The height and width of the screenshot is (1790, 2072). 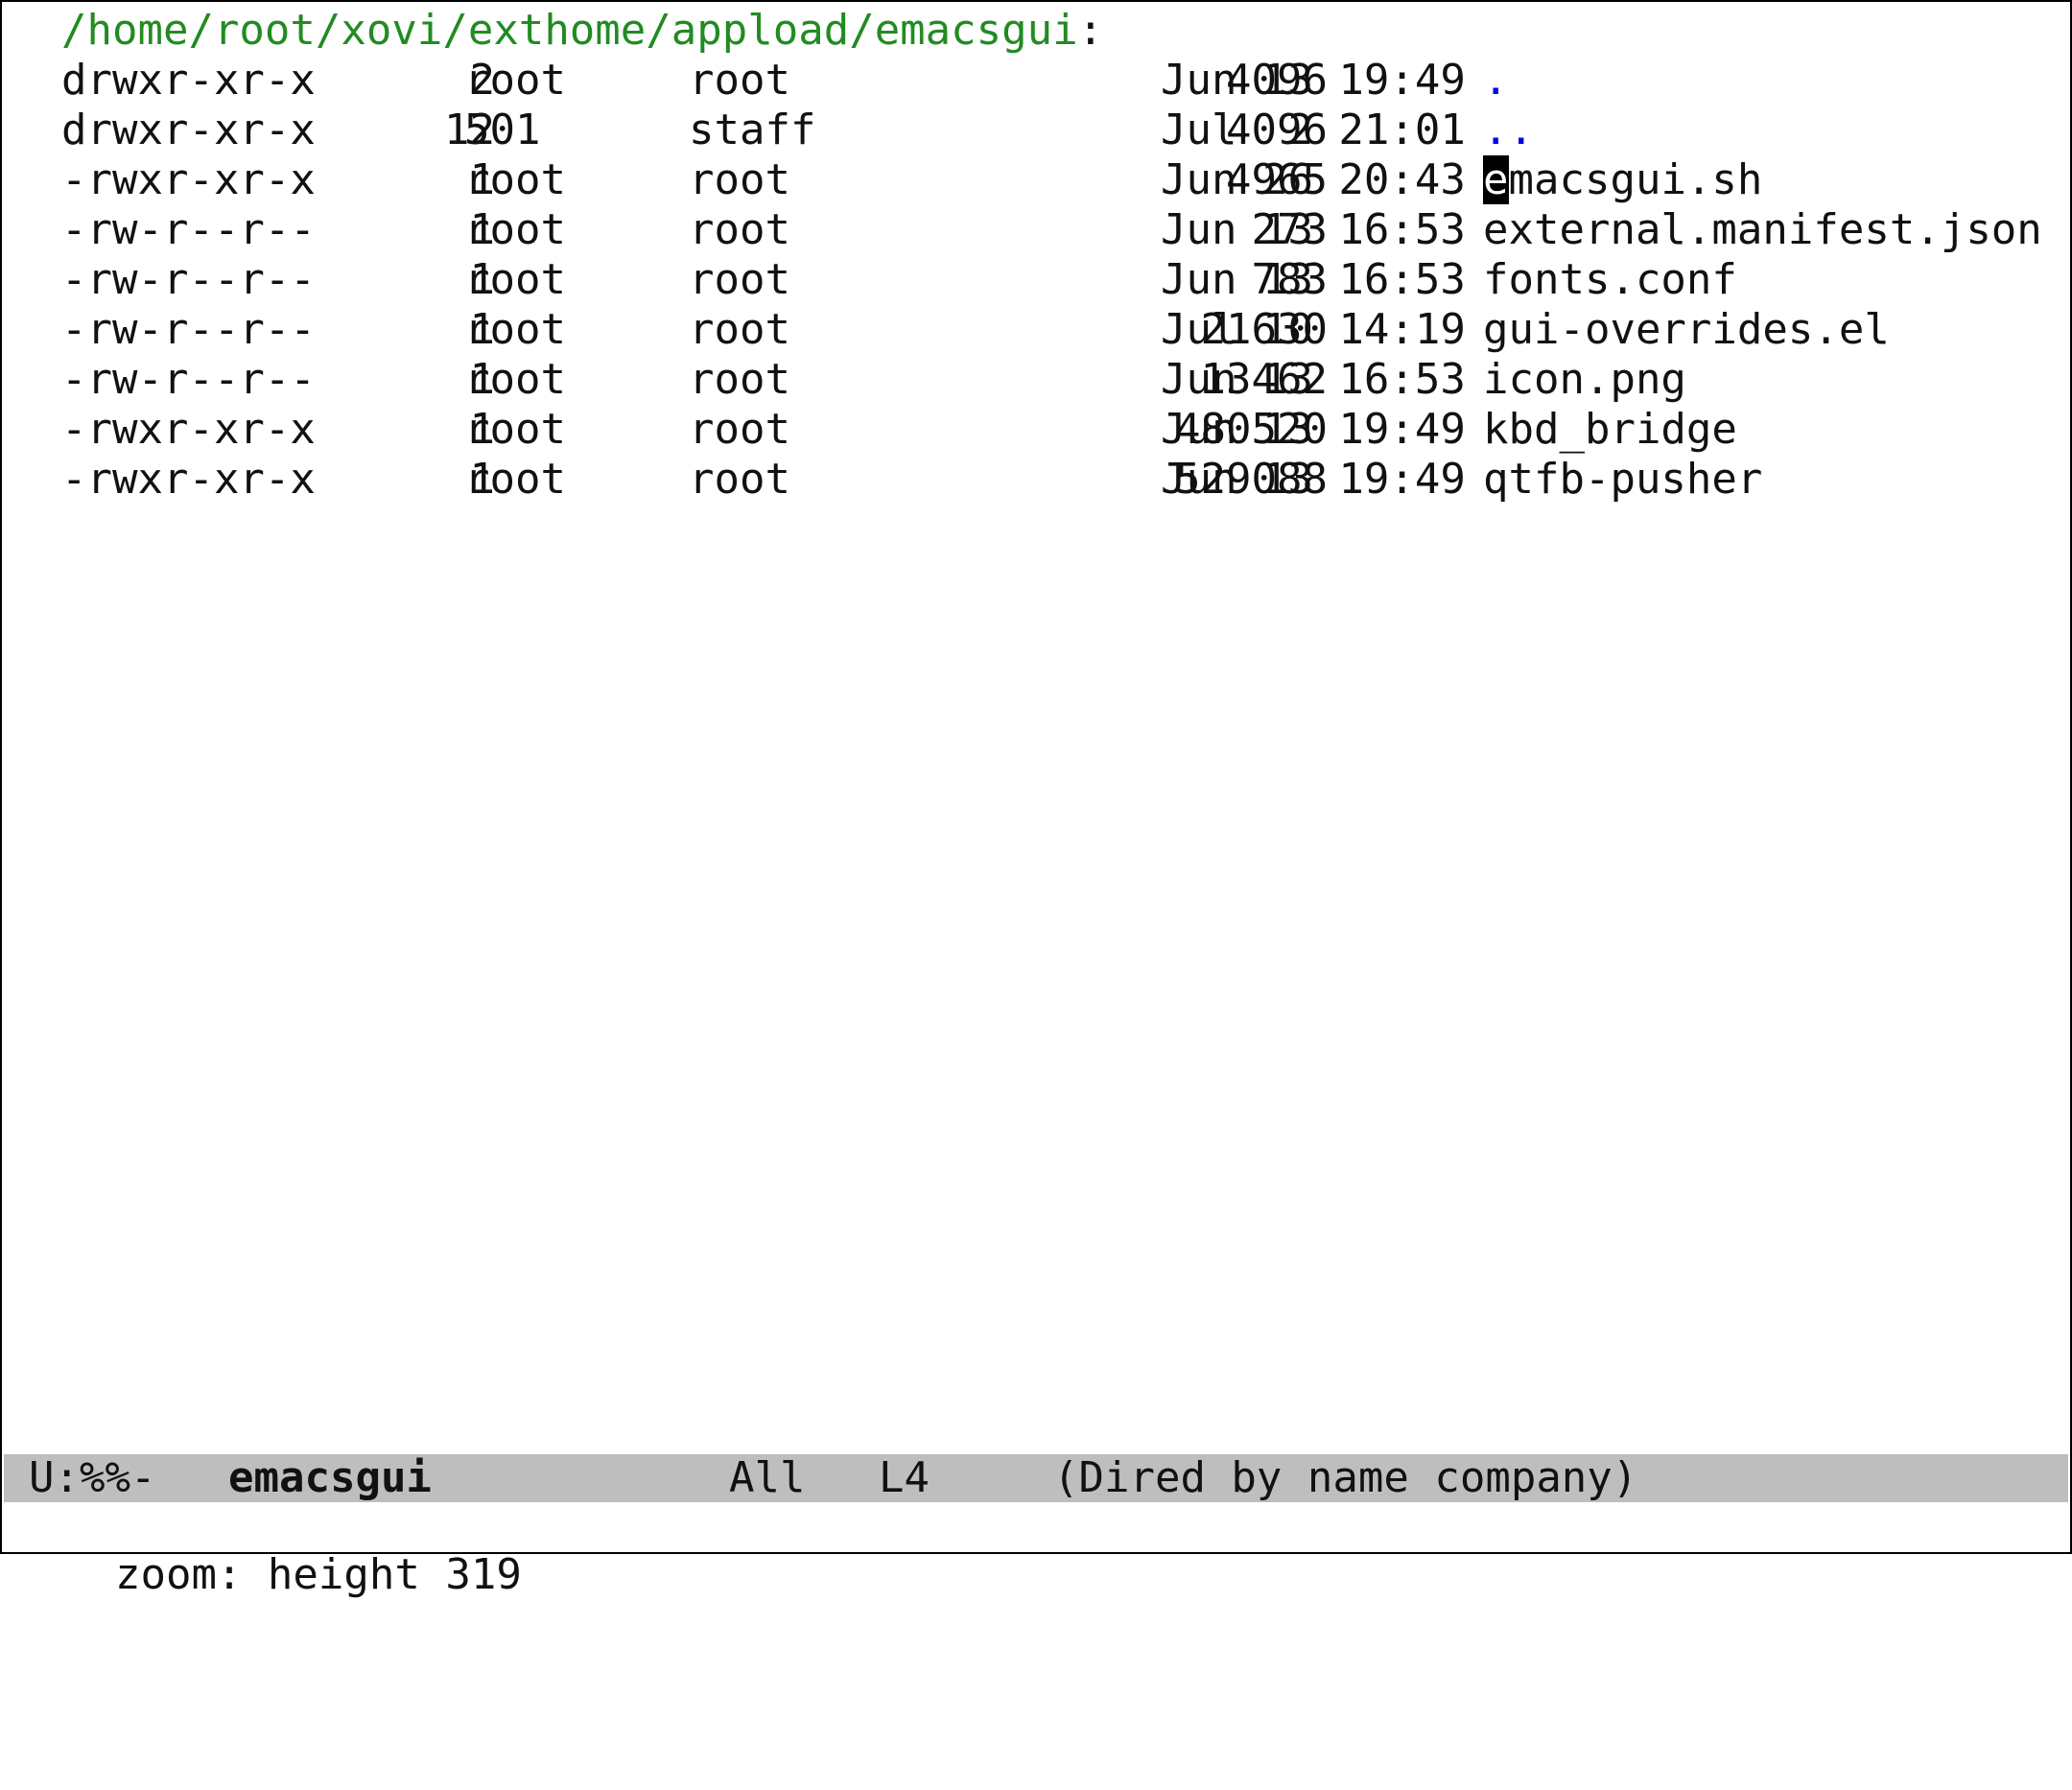 I want to click on file-row: drwxr-xr-x 2 root root 4096 Jun 13 19:49., so click(x=1064, y=81).